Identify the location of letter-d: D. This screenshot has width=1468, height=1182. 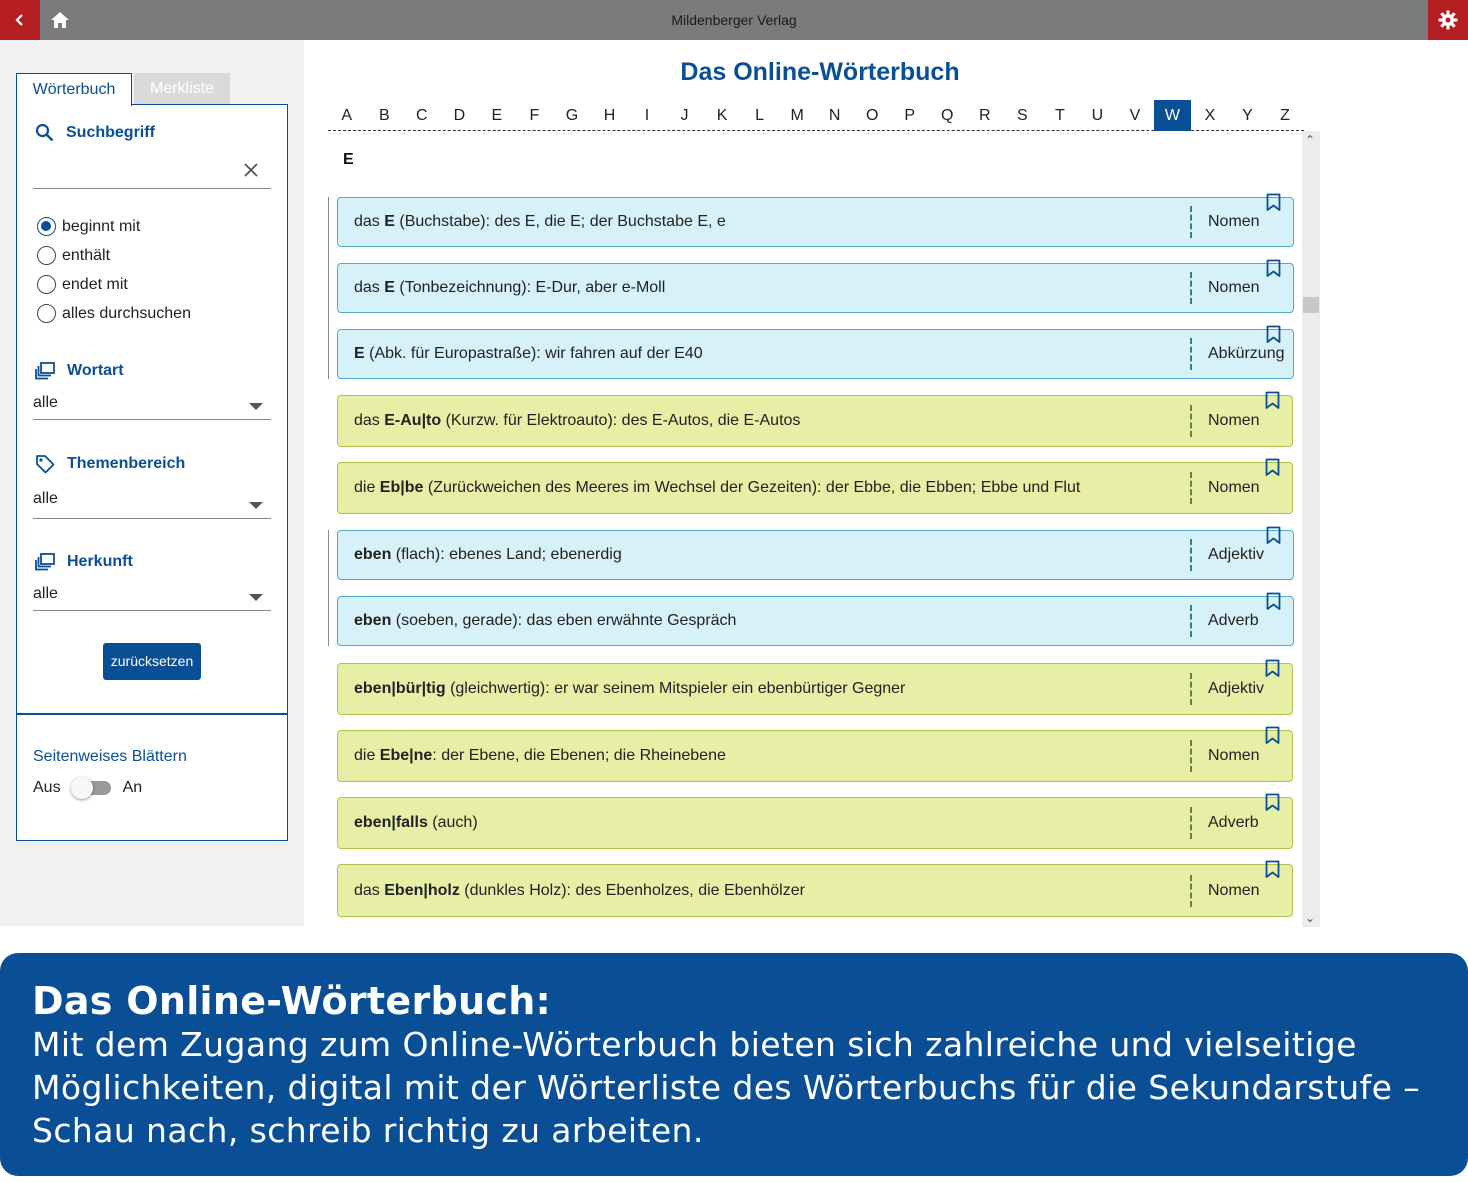
(460, 115).